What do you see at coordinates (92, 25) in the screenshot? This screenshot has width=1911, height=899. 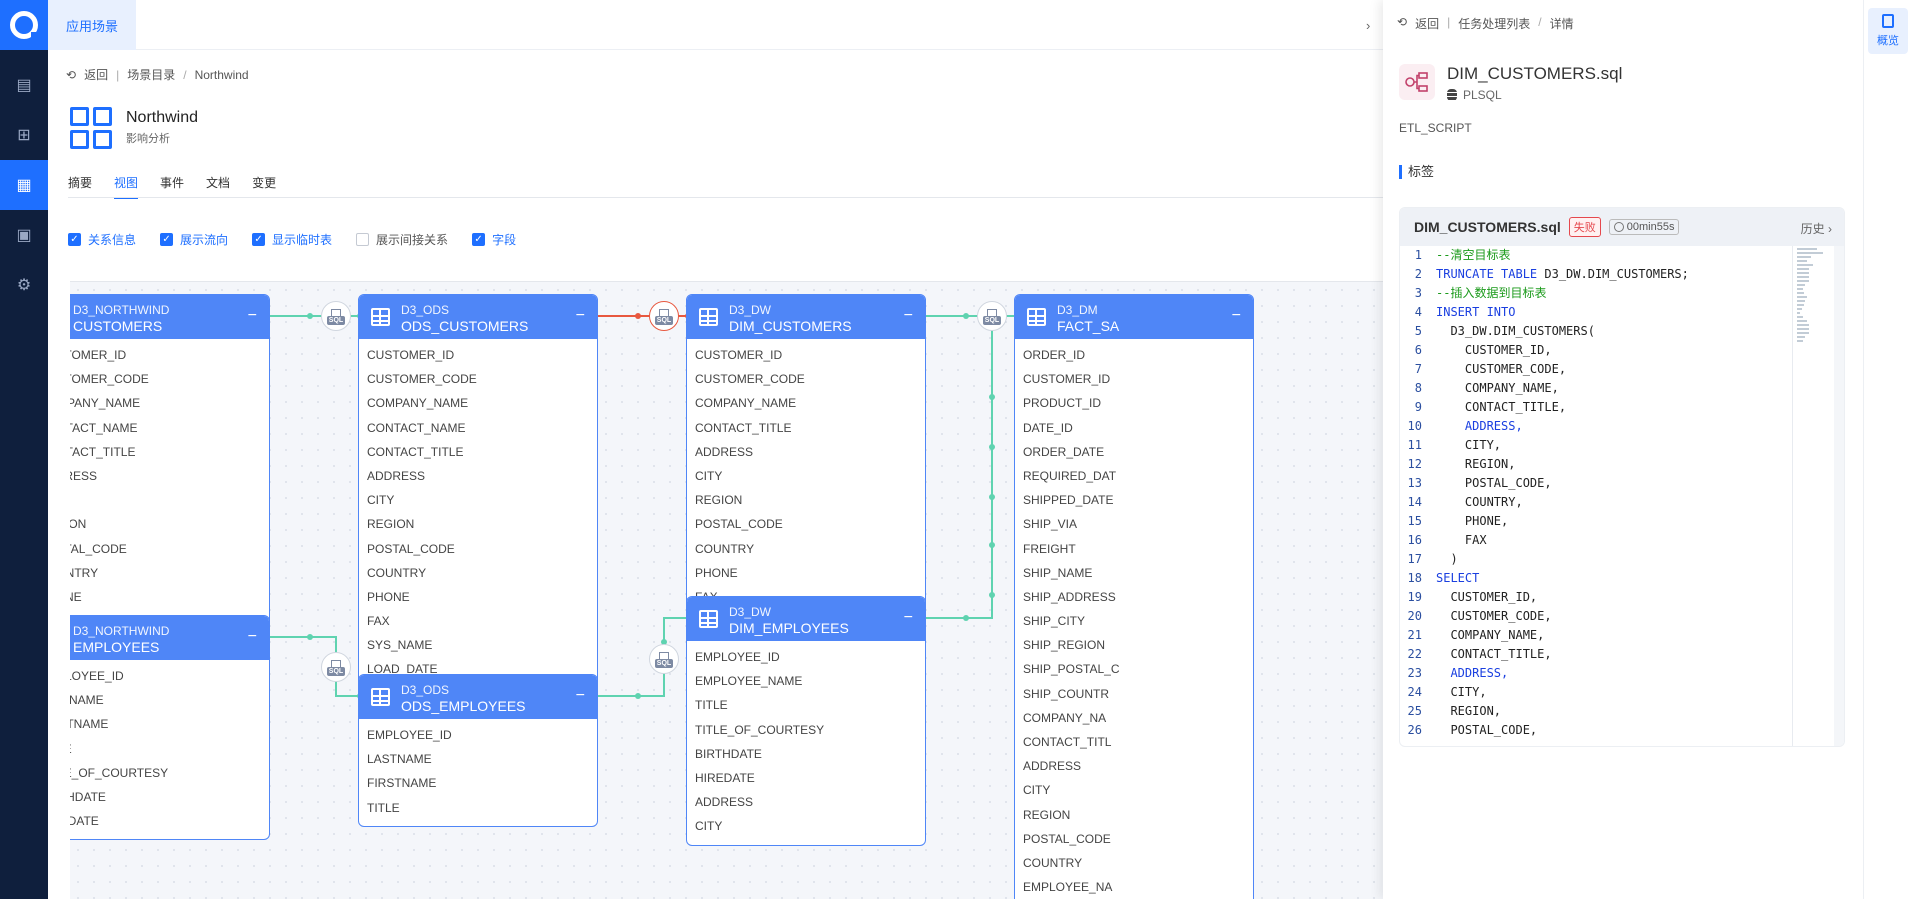 I see `app-tab: 应用场景` at bounding box center [92, 25].